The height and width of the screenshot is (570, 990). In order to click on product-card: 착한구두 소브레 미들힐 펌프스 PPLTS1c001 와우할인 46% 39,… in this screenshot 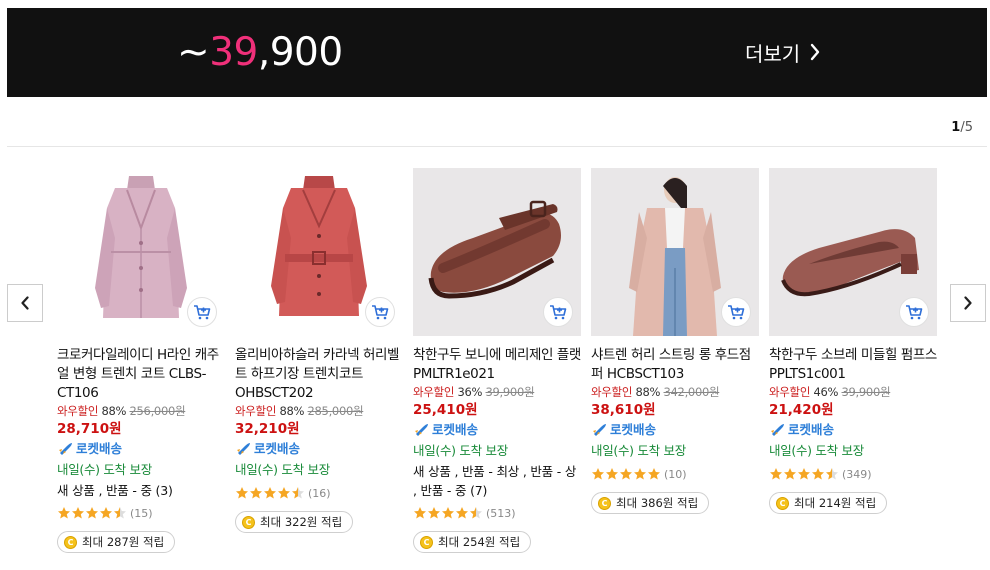, I will do `click(853, 341)`.